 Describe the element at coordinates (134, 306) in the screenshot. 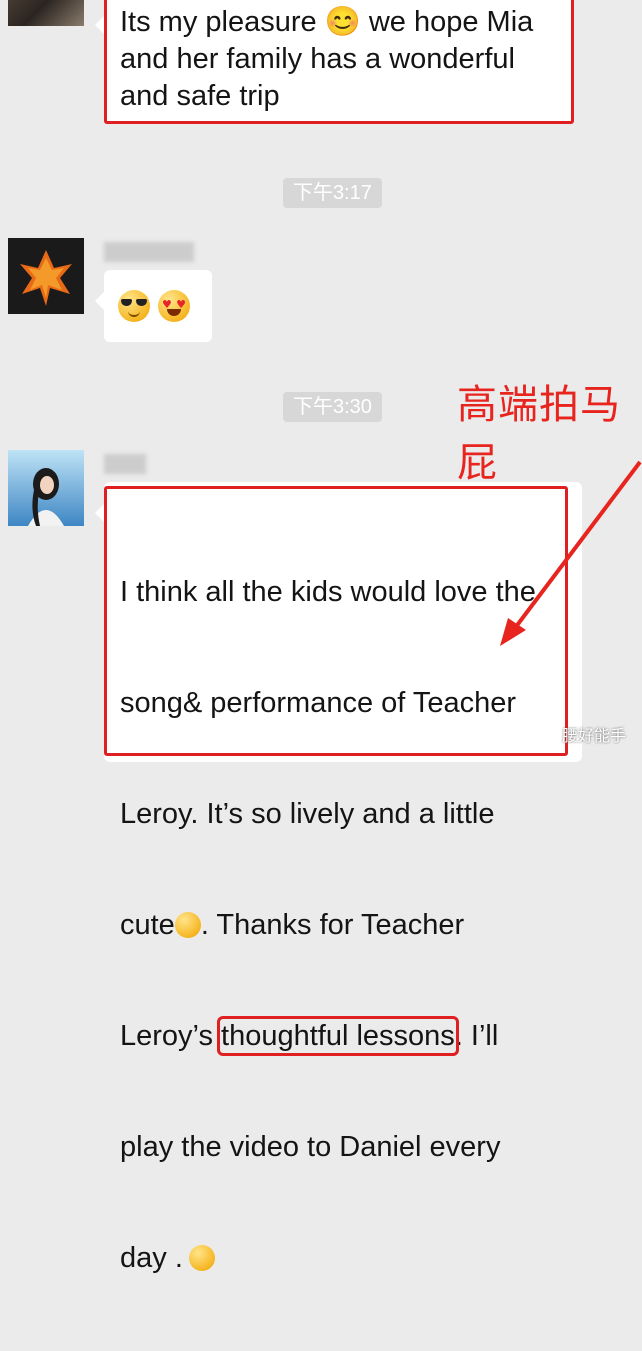

I see `sunglasses-emoji-icon` at that location.